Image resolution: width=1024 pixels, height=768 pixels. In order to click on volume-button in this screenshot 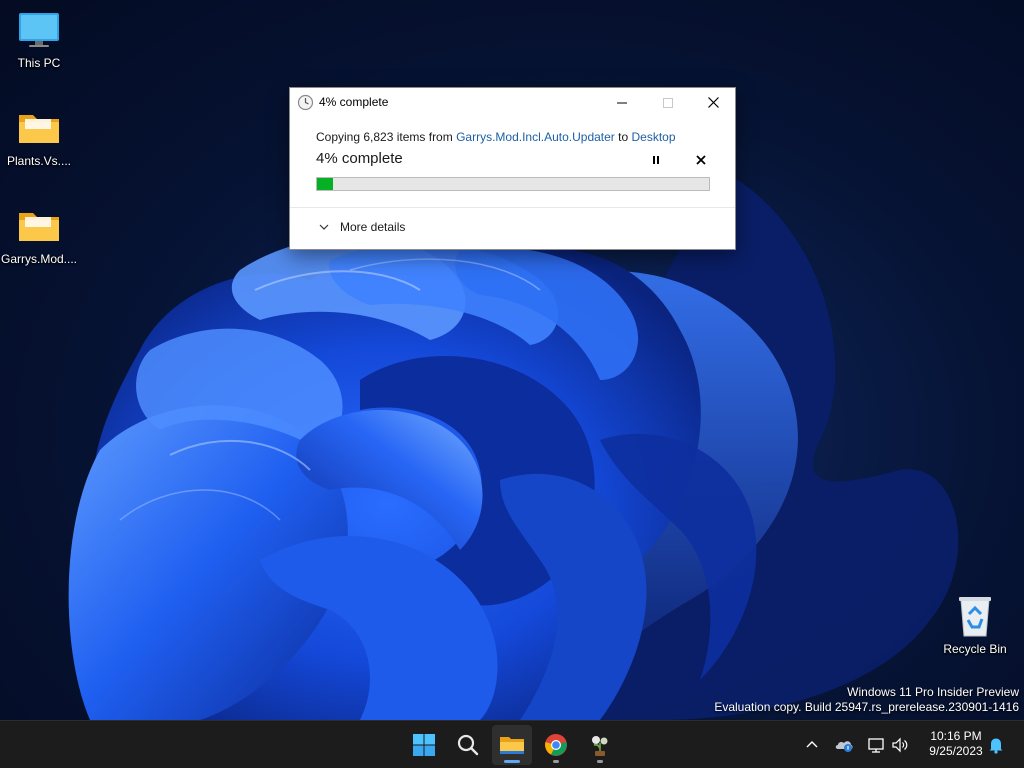, I will do `click(900, 745)`.